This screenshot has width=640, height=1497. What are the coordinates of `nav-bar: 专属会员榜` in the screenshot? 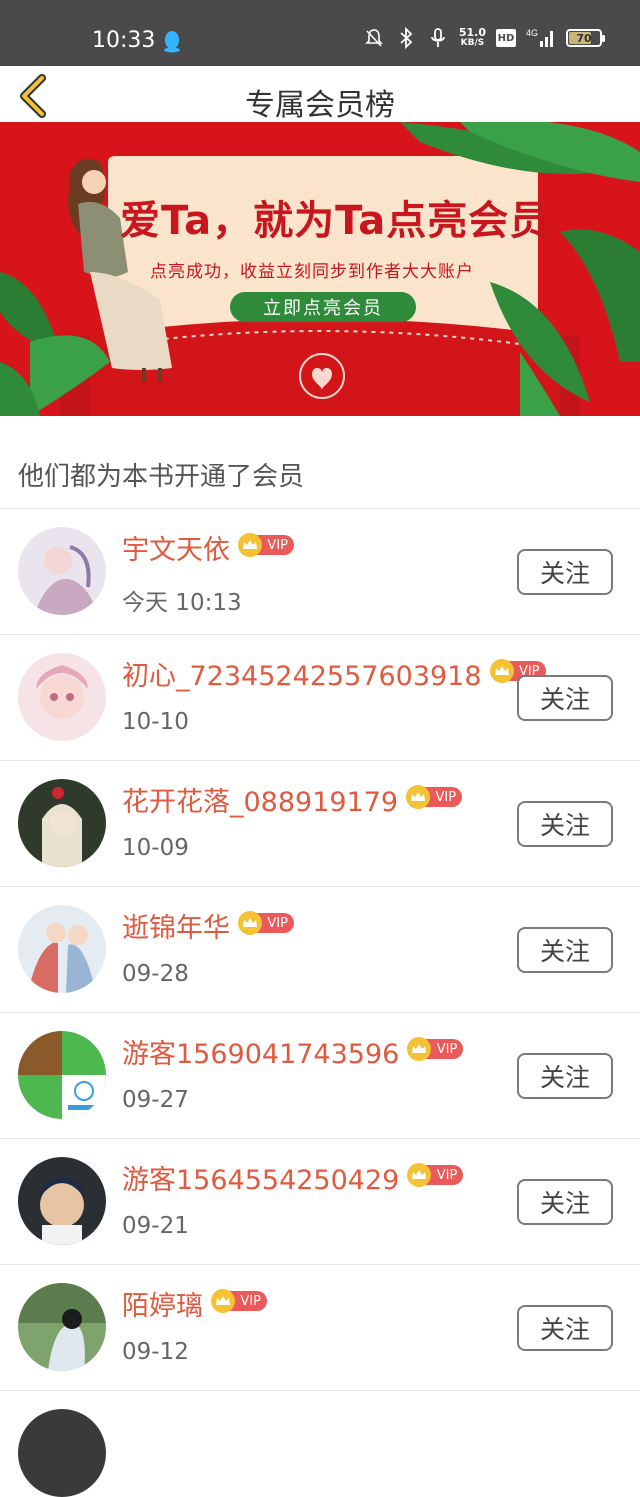 It's located at (320, 94).